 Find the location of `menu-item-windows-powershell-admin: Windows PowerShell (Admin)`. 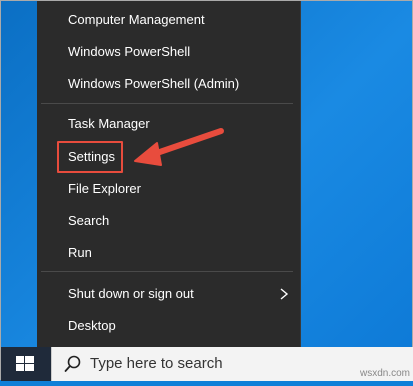

menu-item-windows-powershell-admin: Windows PowerShell (Admin) is located at coordinates (169, 84).